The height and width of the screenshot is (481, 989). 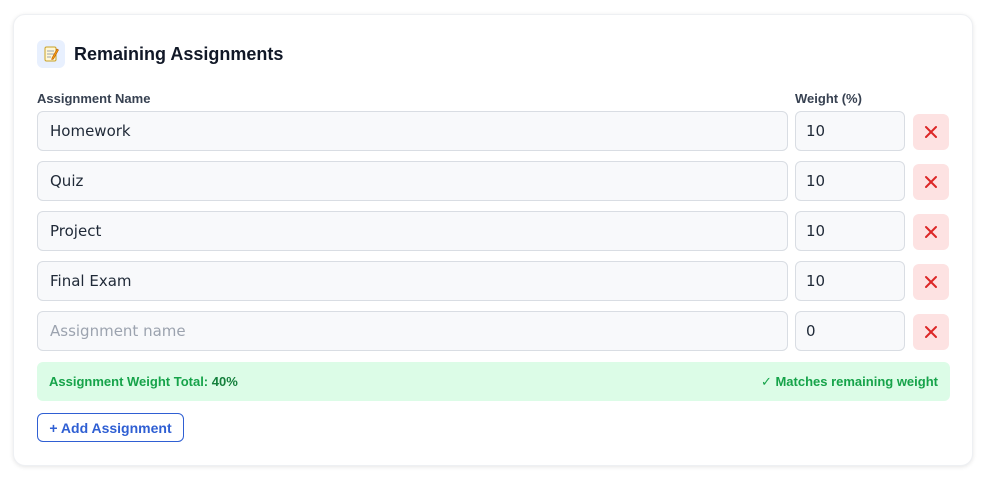 I want to click on weight-match-status: ✓ Matches remaining weight, so click(x=849, y=381).